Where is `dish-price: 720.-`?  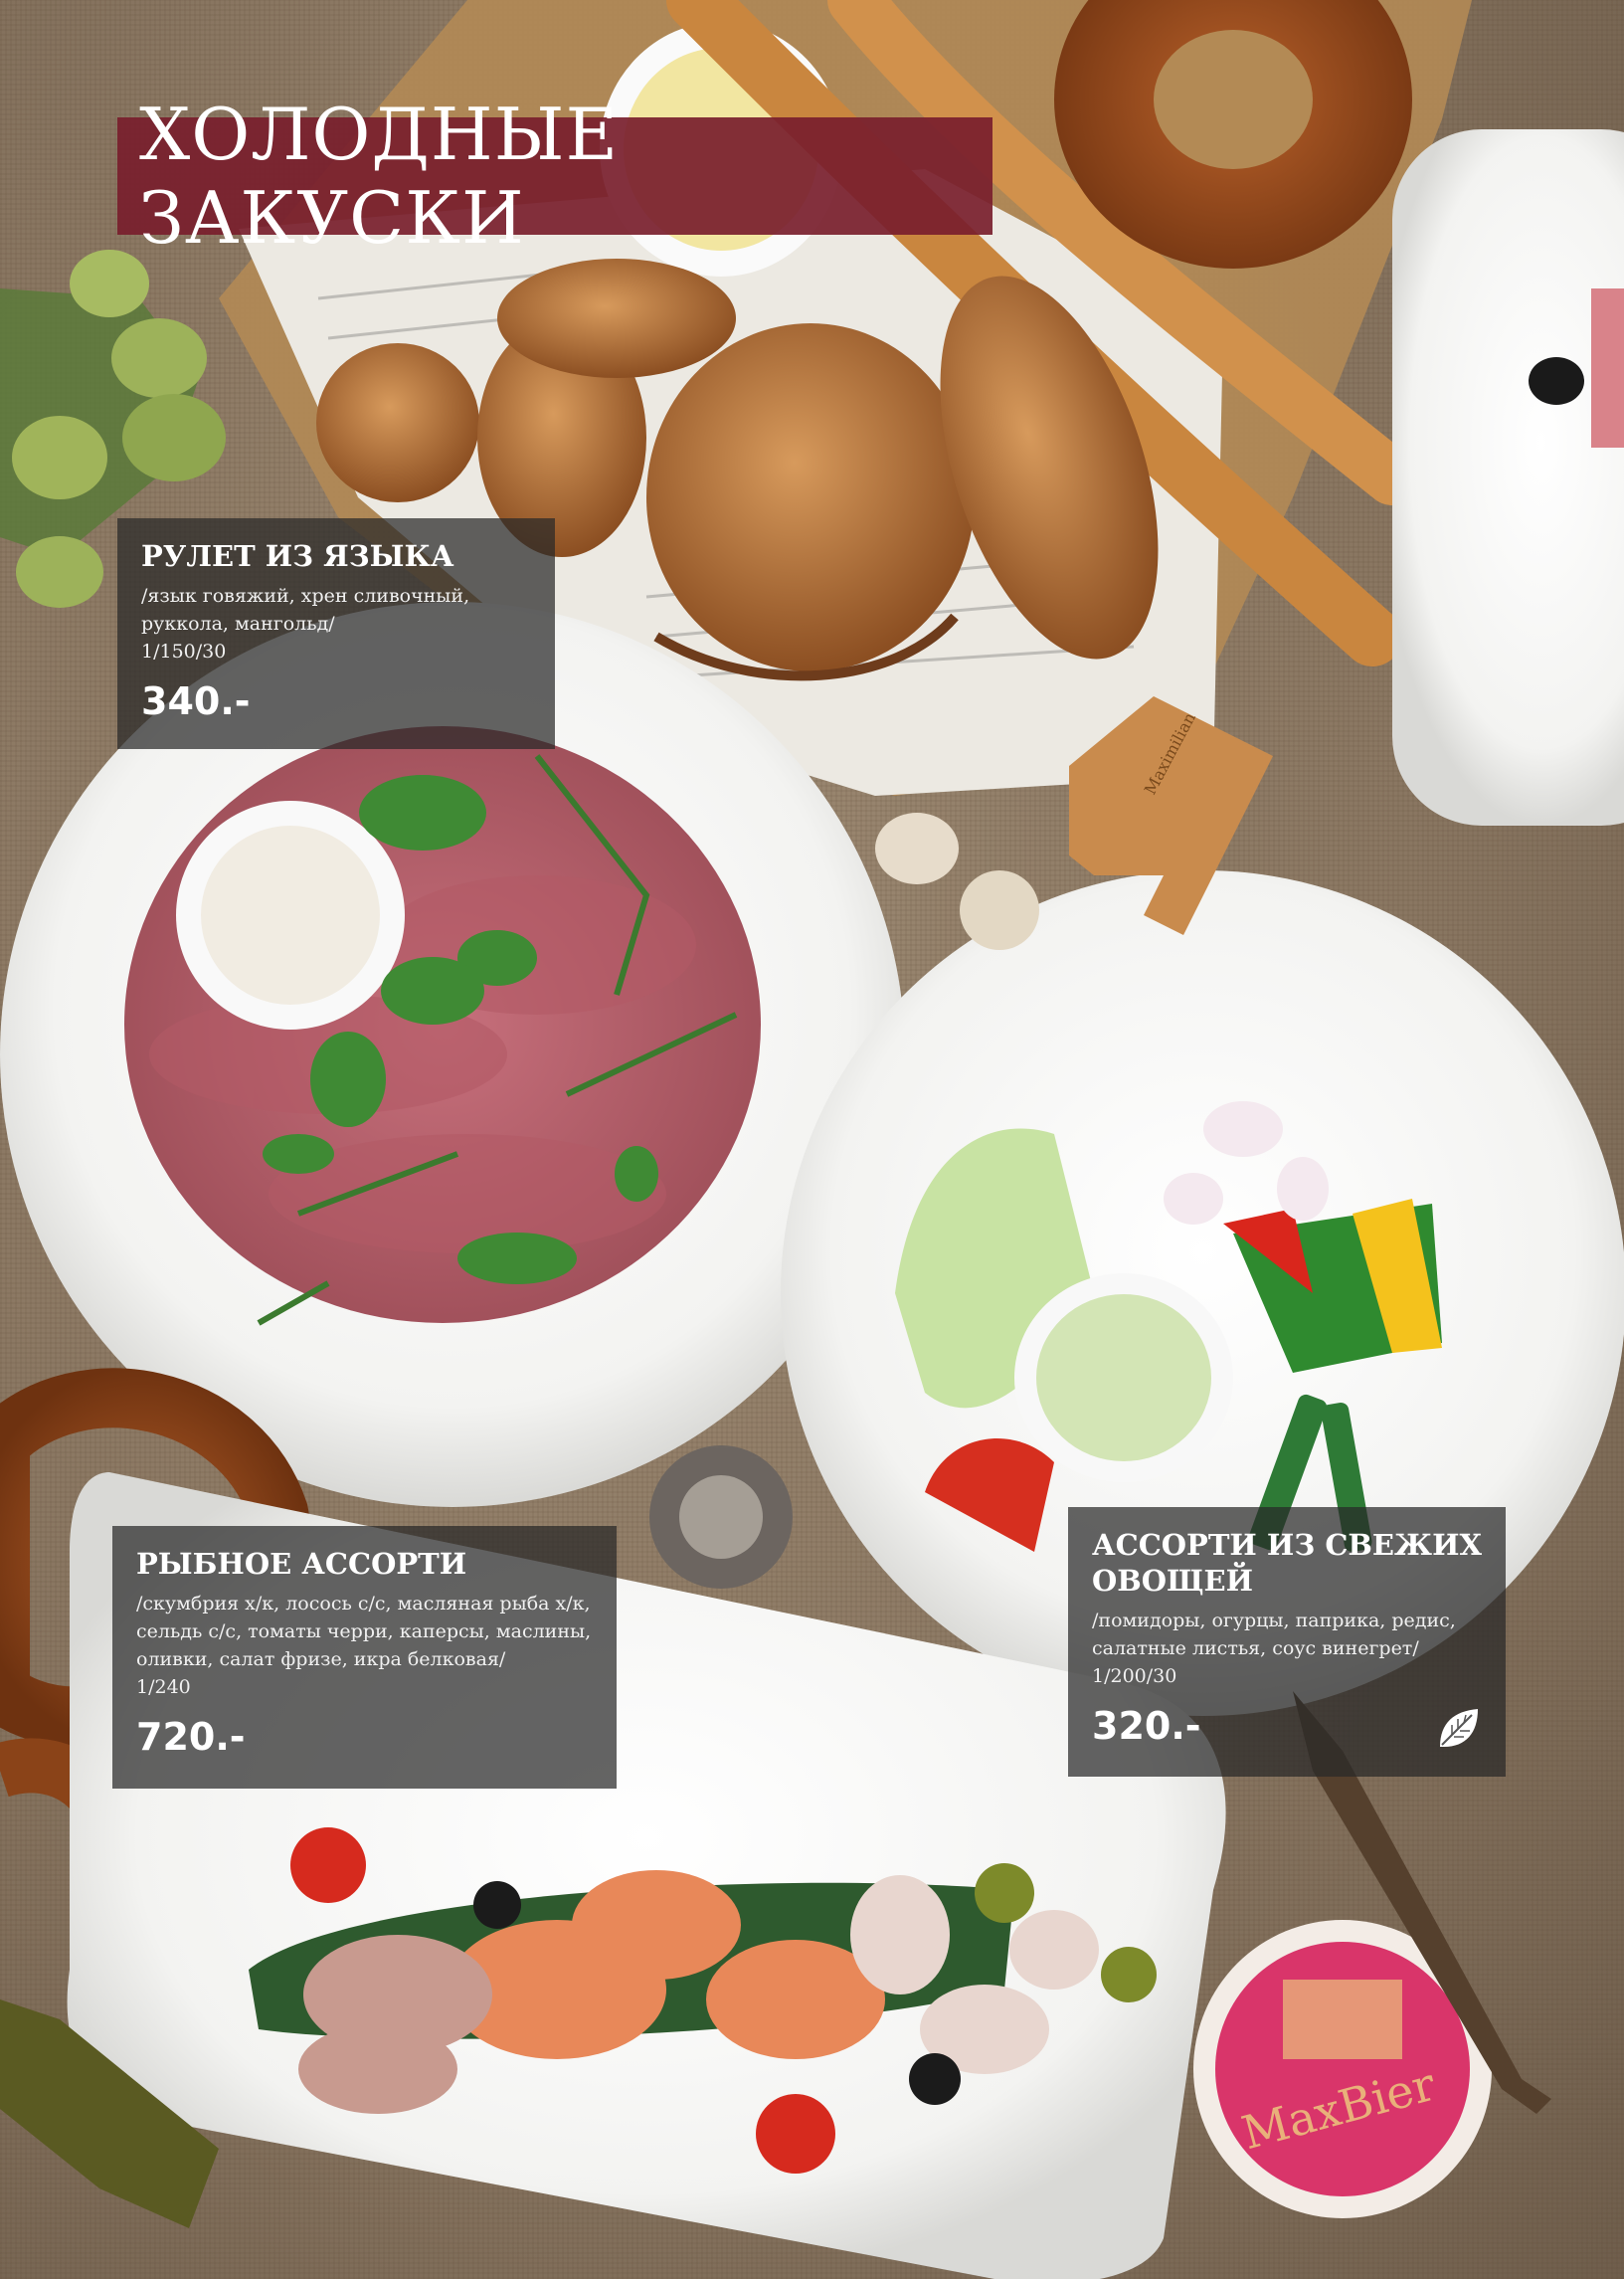
dish-price: 720.- is located at coordinates (191, 1737).